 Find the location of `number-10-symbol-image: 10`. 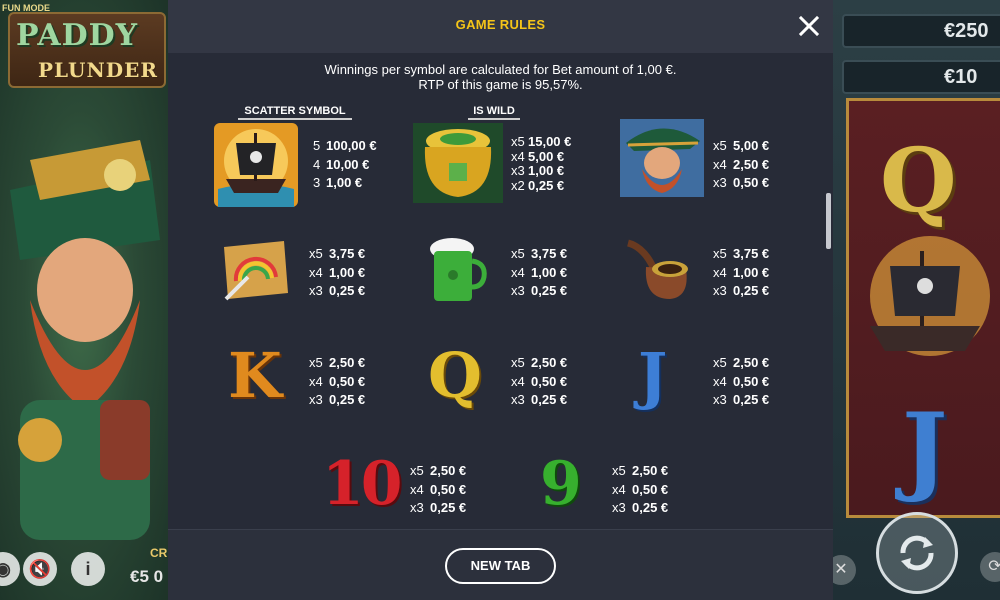

number-10-symbol-image: 10 is located at coordinates (362, 484).